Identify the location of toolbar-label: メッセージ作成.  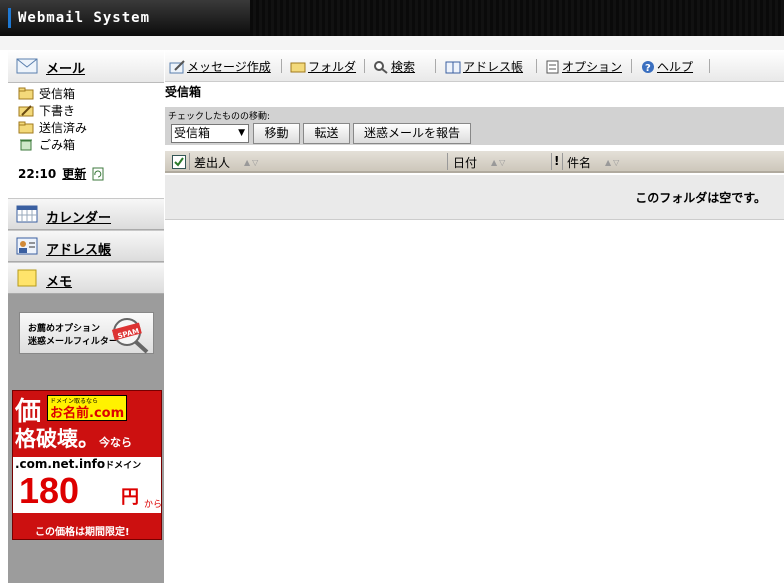
(229, 67).